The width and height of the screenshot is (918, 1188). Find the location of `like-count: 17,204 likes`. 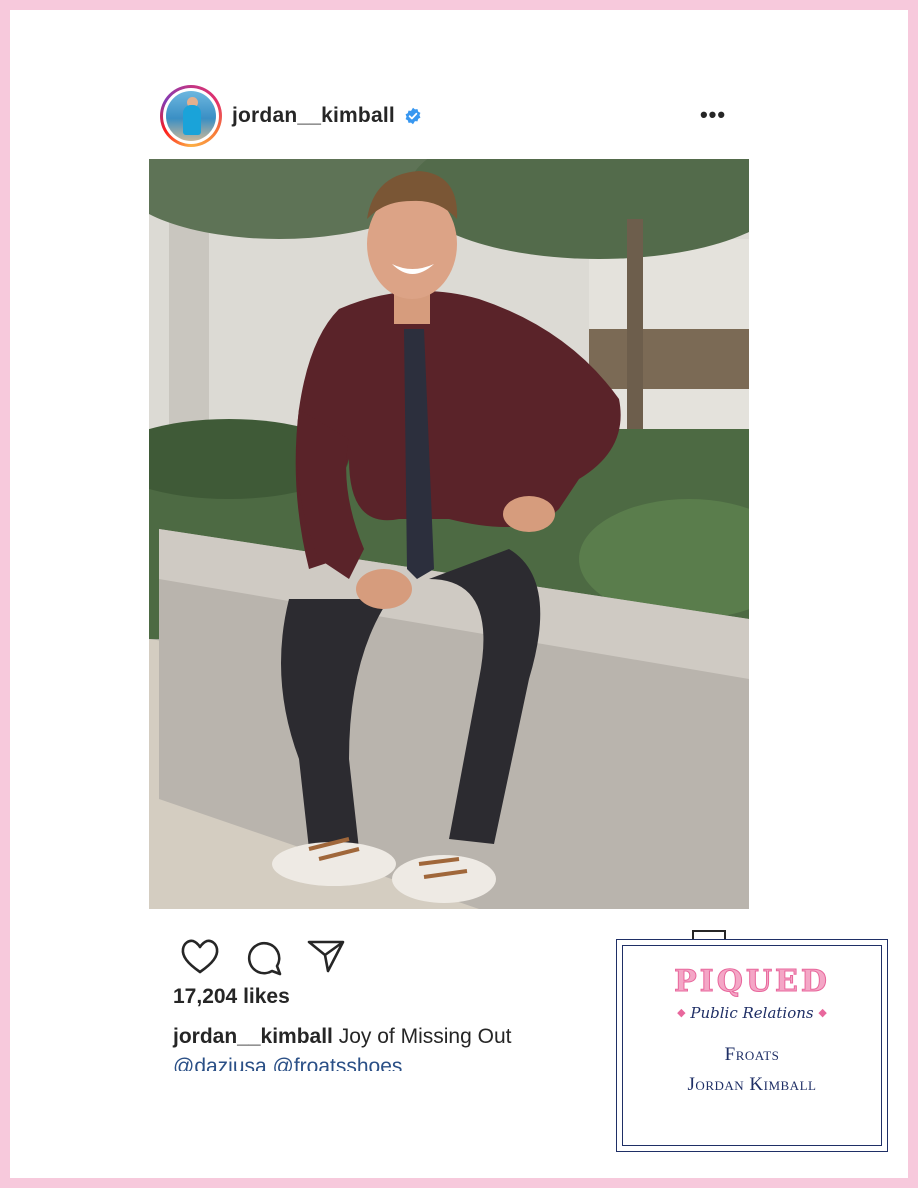

like-count: 17,204 likes is located at coordinates (231, 997).